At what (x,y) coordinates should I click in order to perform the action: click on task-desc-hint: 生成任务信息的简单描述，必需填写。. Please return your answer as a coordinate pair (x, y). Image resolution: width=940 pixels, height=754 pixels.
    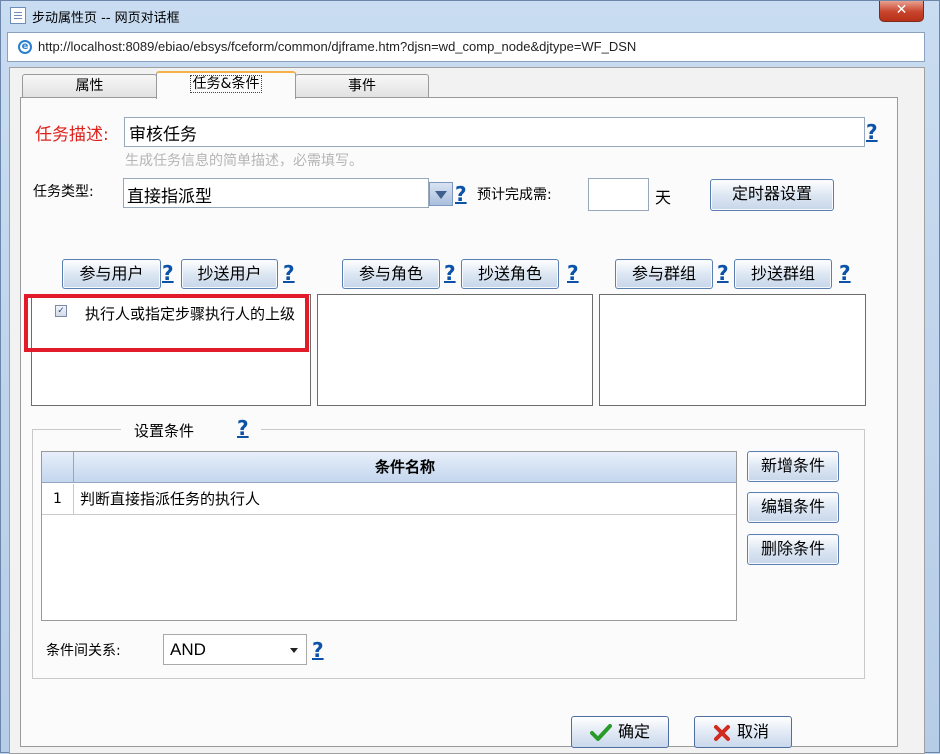
    Looking at the image, I should click on (244, 161).